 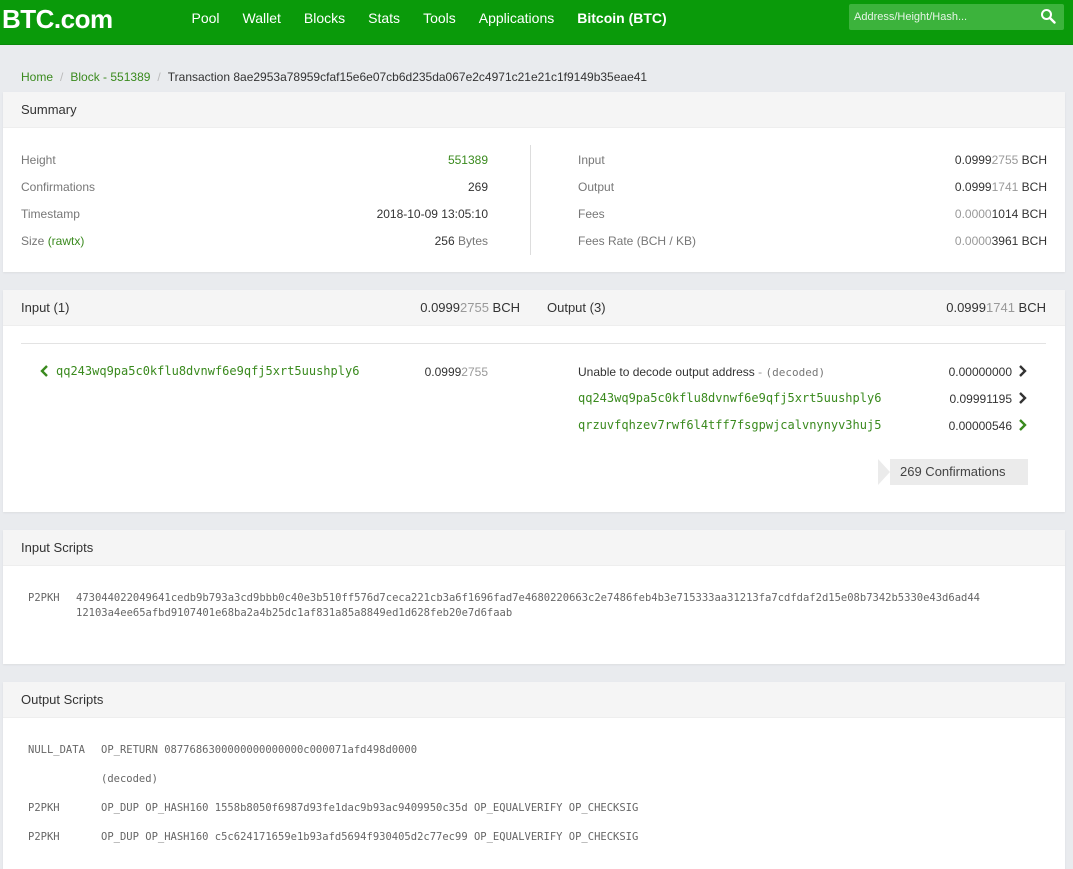 What do you see at coordinates (110, 77) in the screenshot?
I see `breadcrumb-block: Block - 551389` at bounding box center [110, 77].